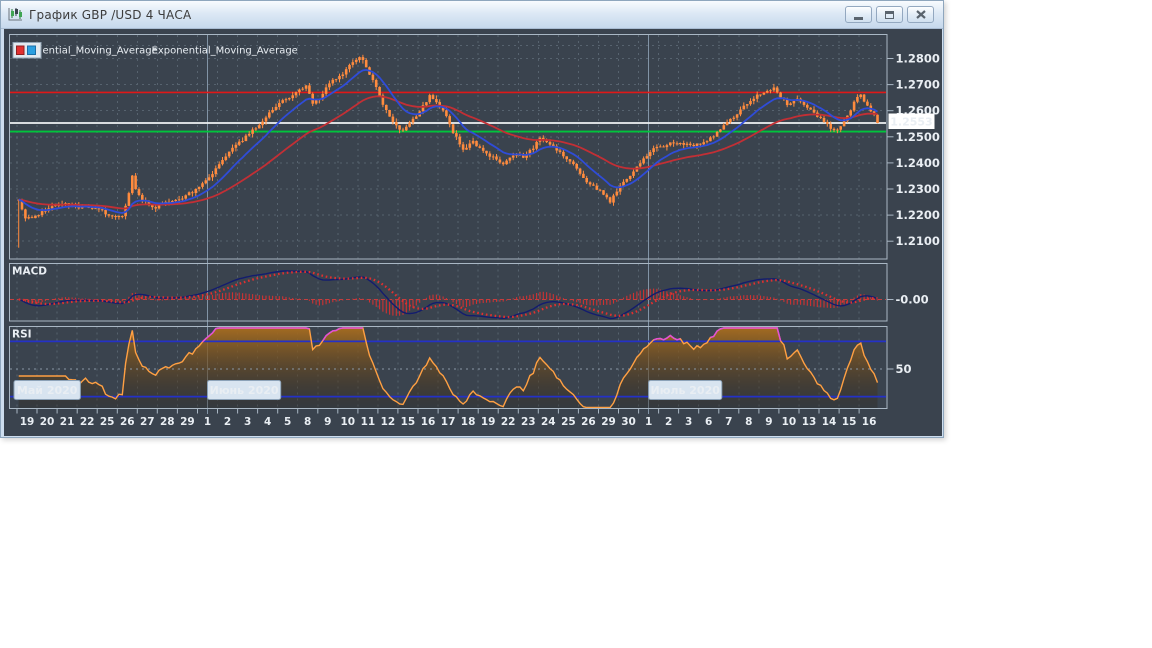  Describe the element at coordinates (47, 422) in the screenshot. I see `time-tick-label: 20` at that location.